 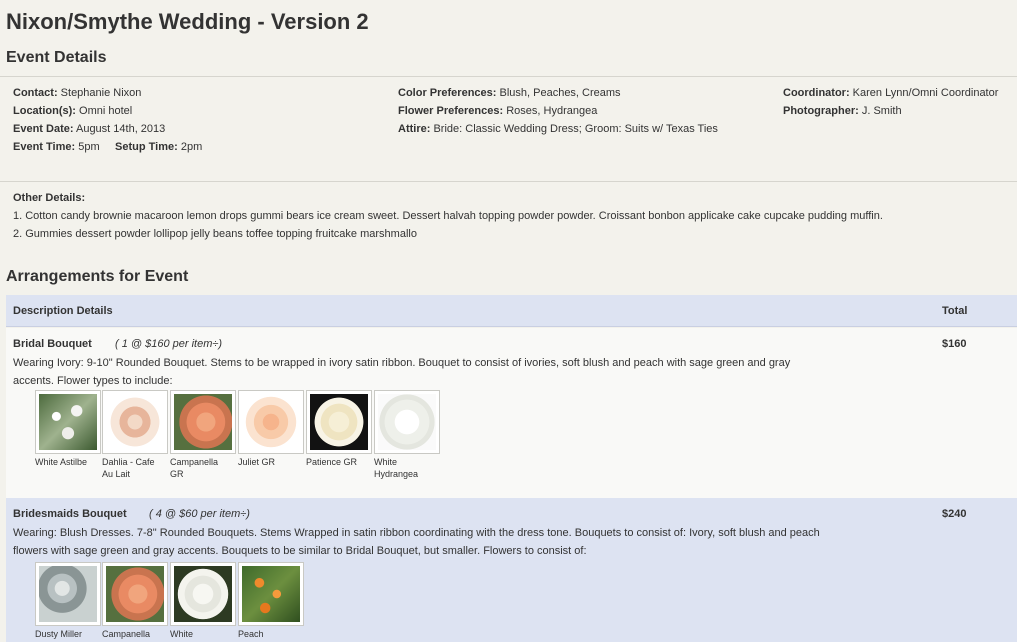 I want to click on location-detail: Location(s): Omni hotel, so click(x=73, y=111).